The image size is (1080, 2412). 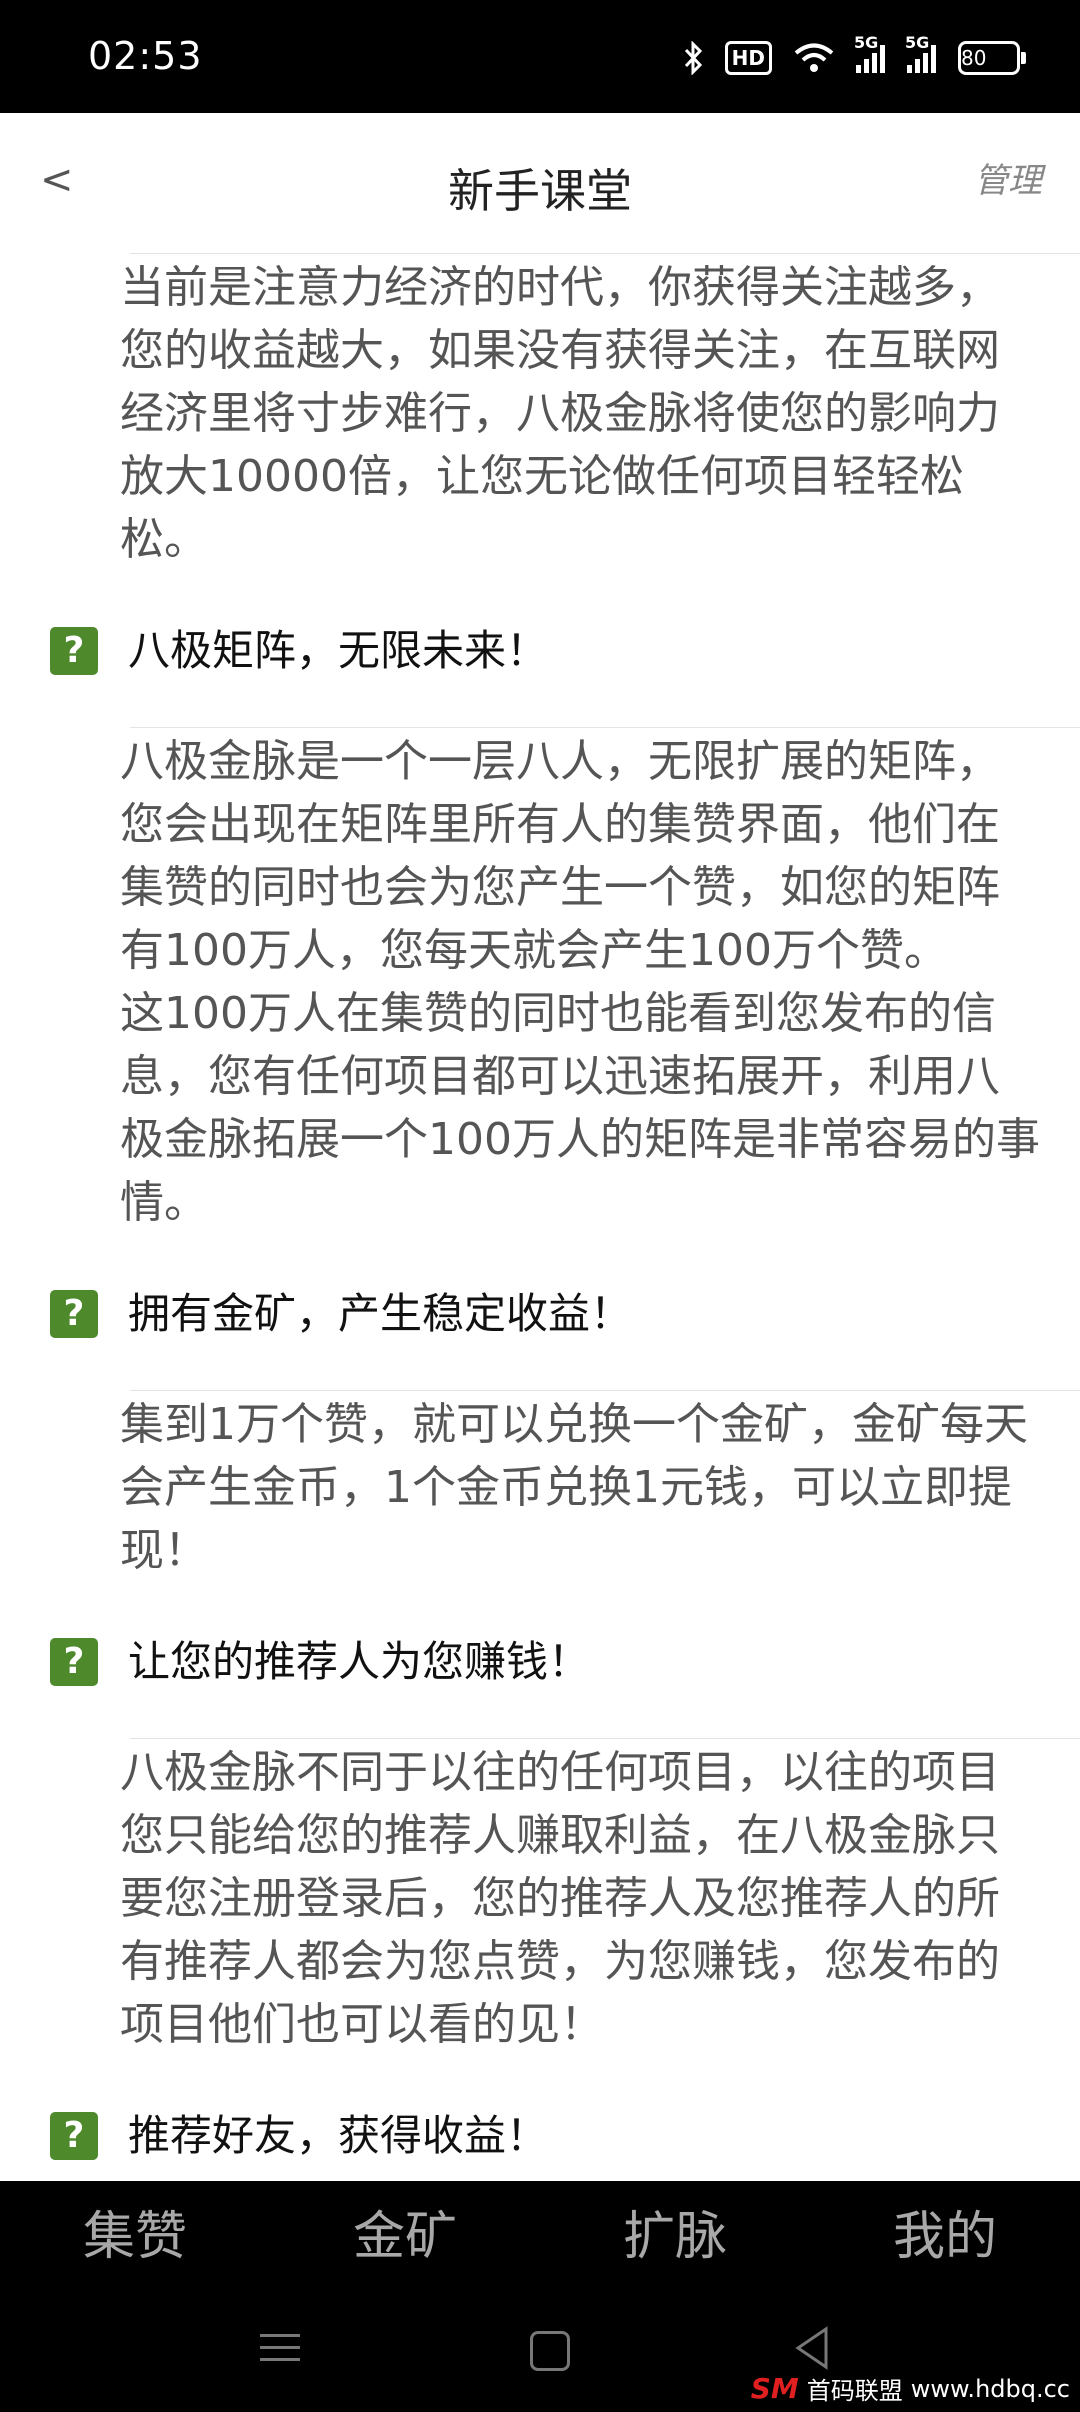 I want to click on section-header: ? 让您的推荐人为您赚钱！, so click(x=540, y=1662).